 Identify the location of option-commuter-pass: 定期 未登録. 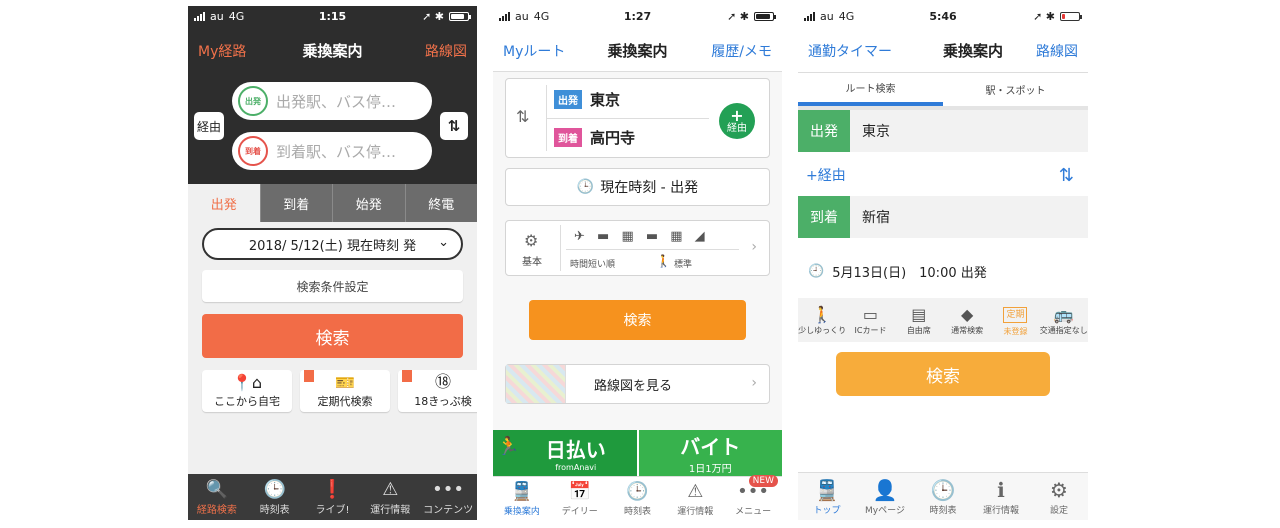
(1015, 320).